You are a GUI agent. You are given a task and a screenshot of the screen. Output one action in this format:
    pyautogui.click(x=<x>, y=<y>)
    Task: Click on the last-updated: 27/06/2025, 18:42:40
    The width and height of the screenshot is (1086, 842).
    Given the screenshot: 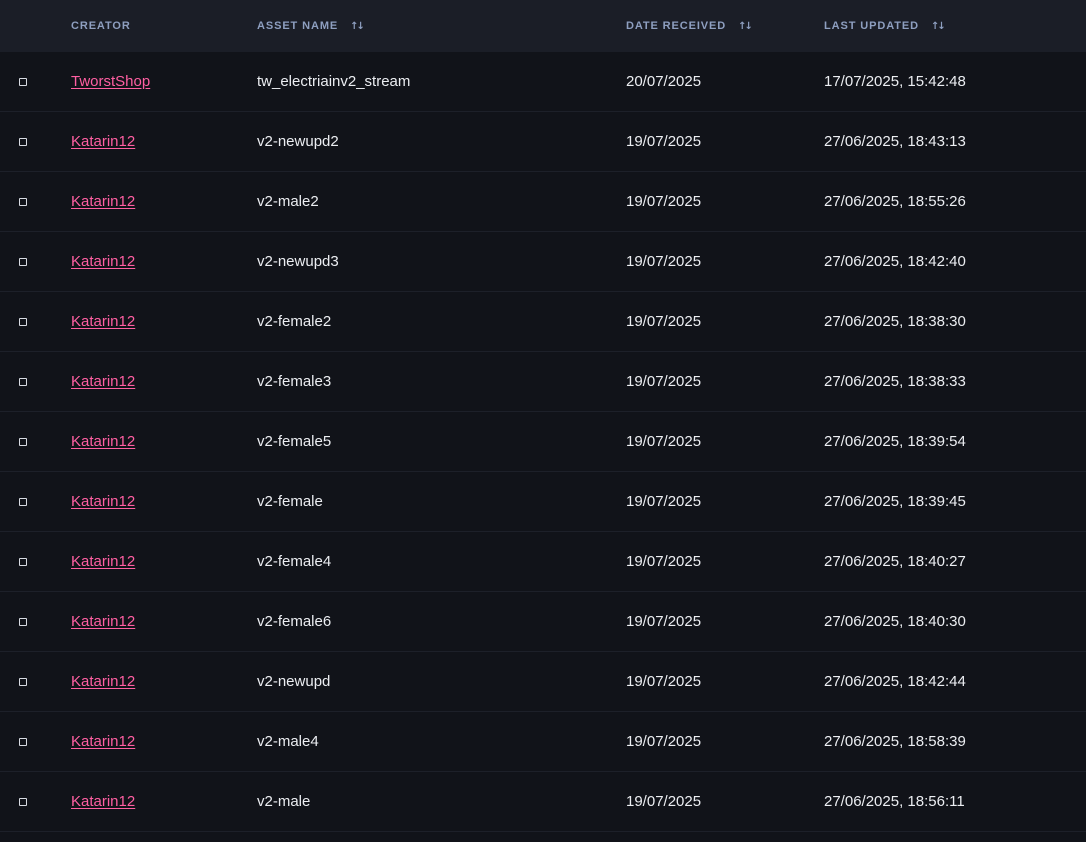 What is the action you would take?
    pyautogui.click(x=895, y=261)
    